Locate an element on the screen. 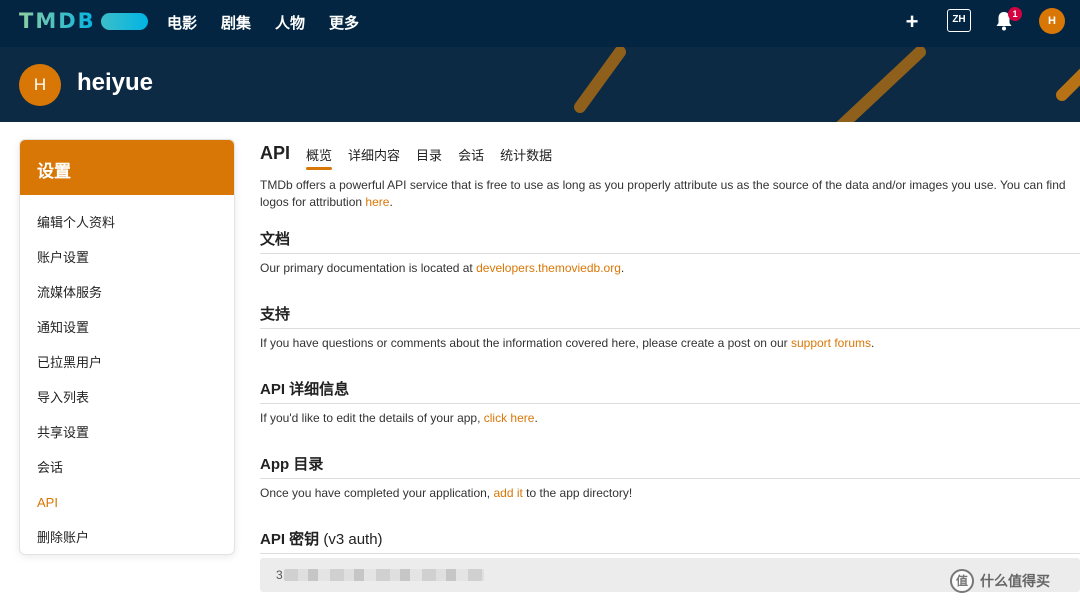 The height and width of the screenshot is (605, 1080). api-key-title: API 密钥 is located at coordinates (290, 539).